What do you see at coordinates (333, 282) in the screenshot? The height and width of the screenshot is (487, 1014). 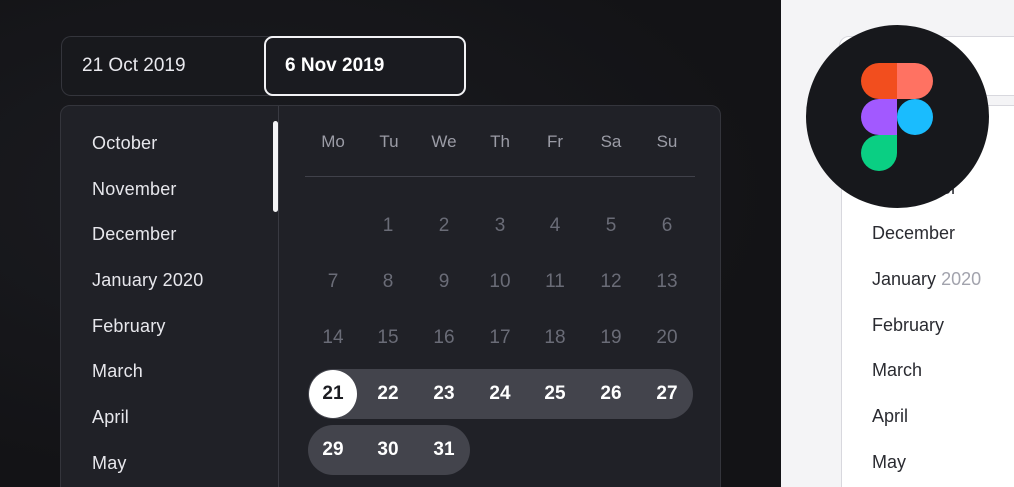 I see `day-cell: 7` at bounding box center [333, 282].